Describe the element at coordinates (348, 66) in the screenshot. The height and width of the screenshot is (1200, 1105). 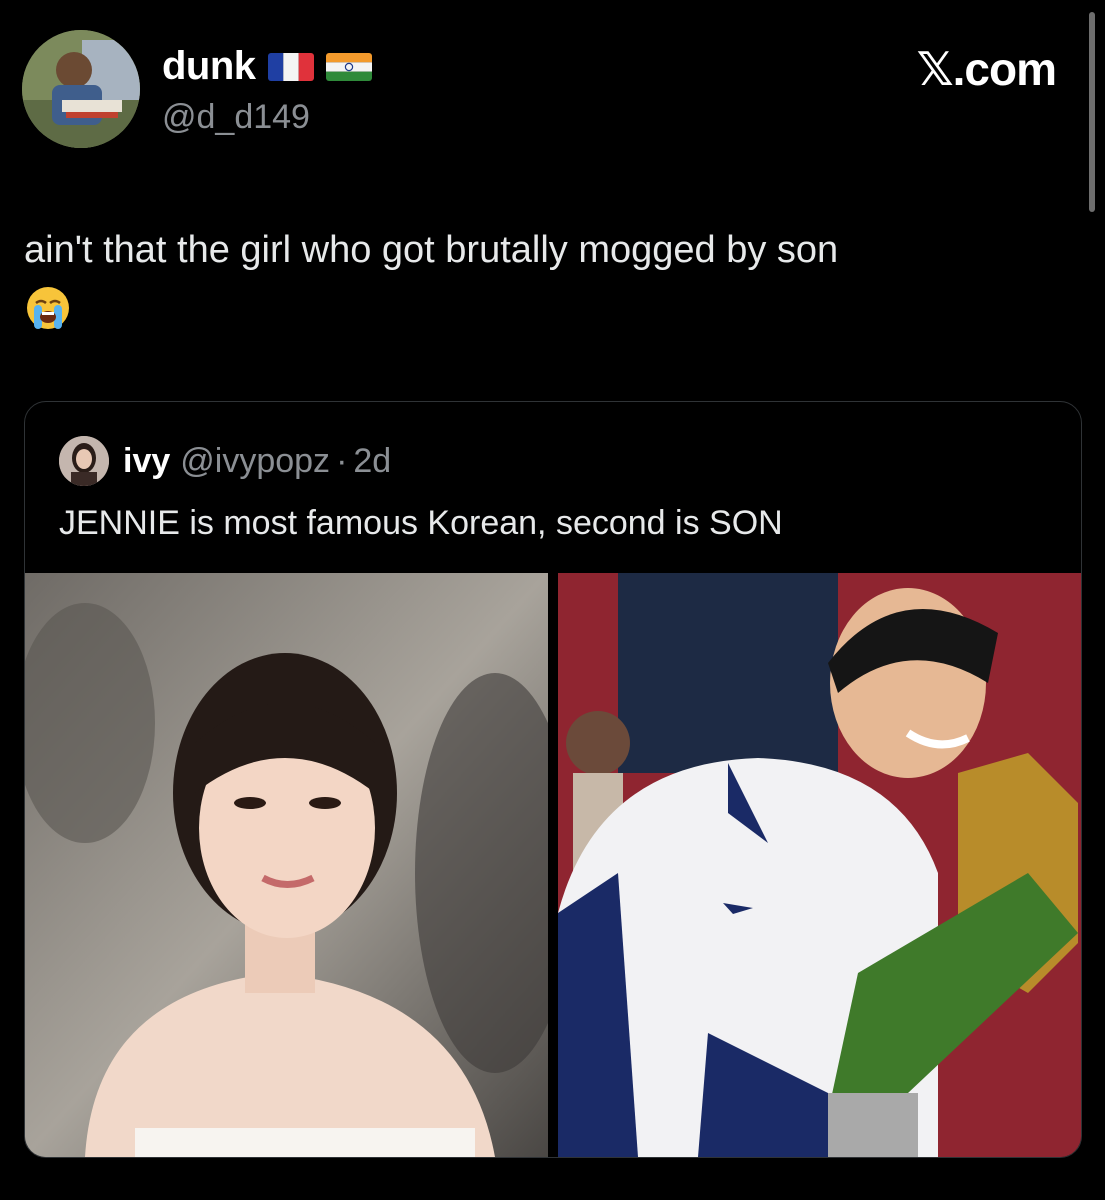
I see `flag-india-icon` at that location.